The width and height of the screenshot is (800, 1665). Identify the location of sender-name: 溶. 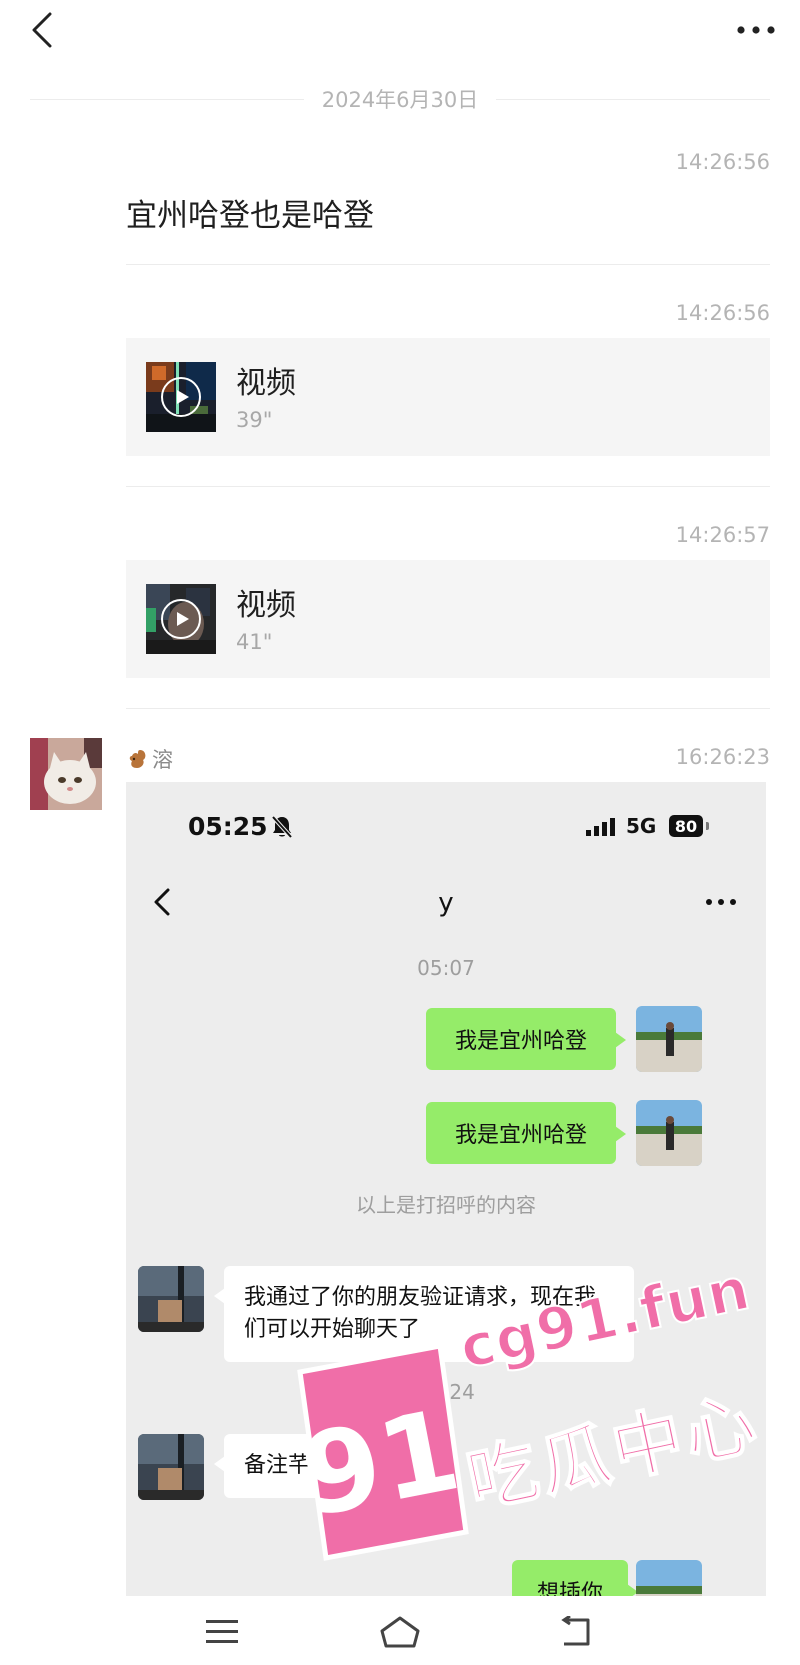
(149, 759).